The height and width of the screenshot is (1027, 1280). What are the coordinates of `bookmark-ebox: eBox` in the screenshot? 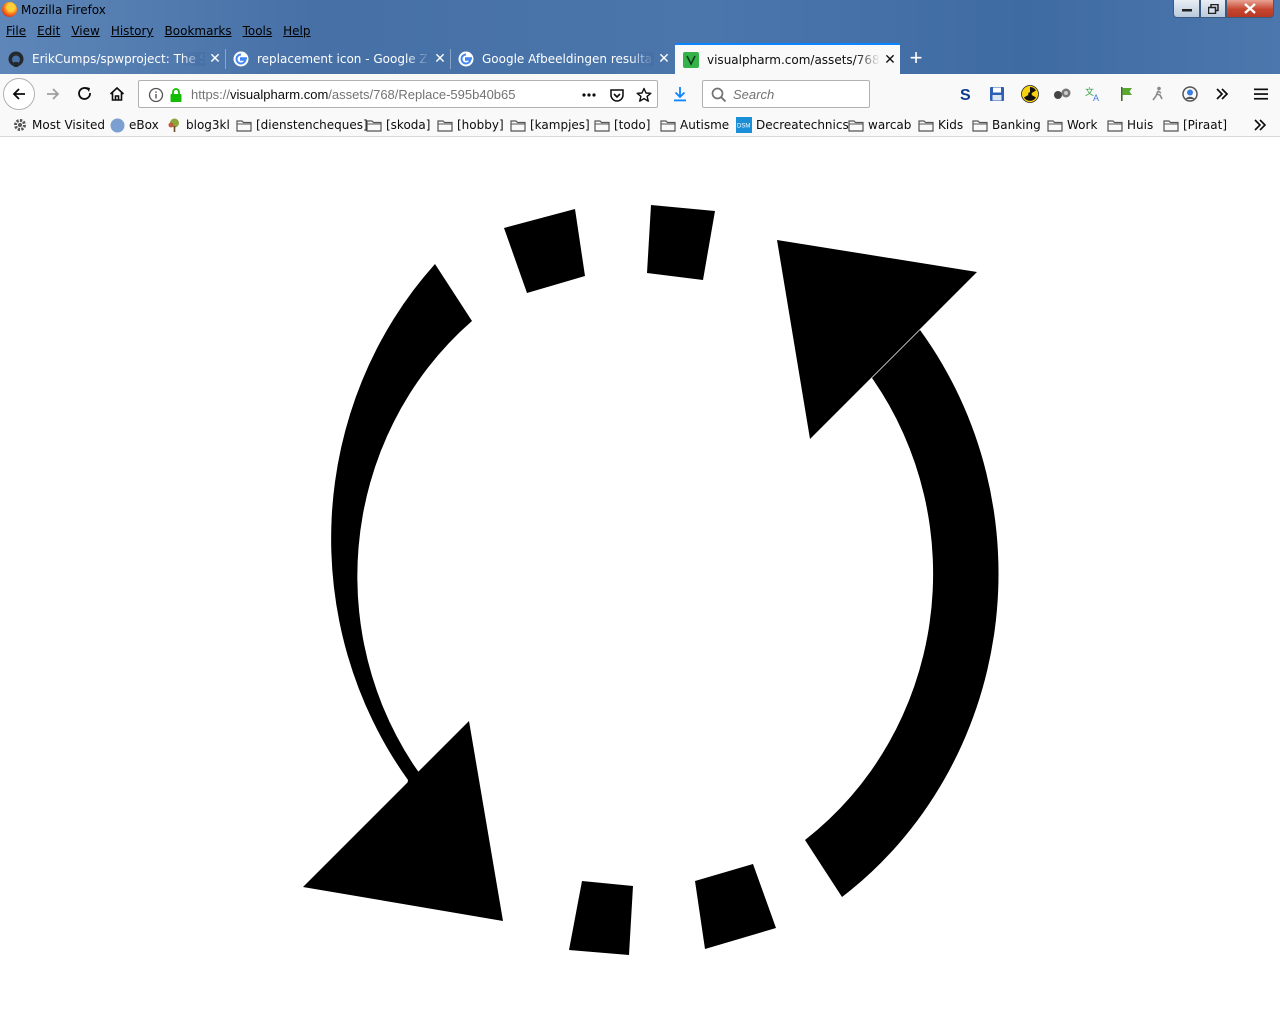 It's located at (134, 125).